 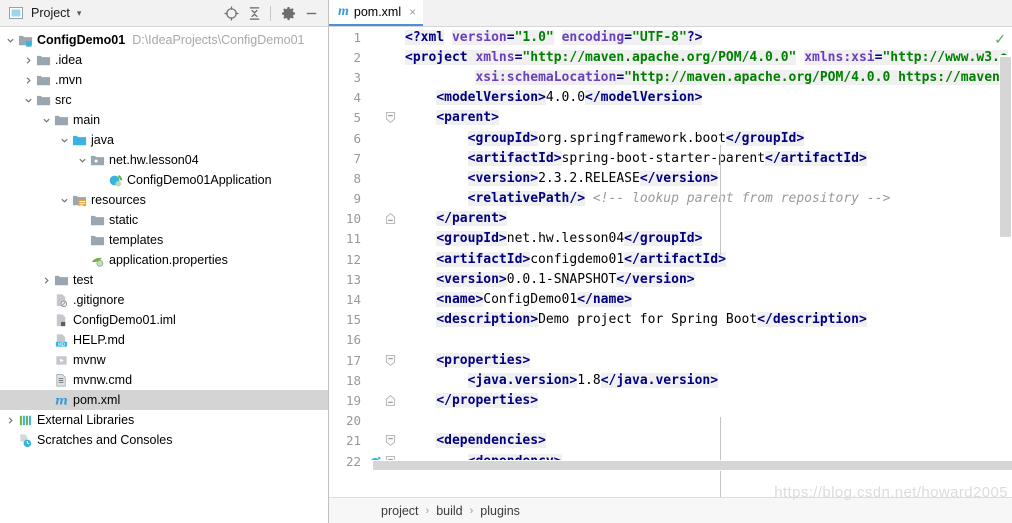 I want to click on code-line: 8 <version>2.3.2.RELEASE</version>, so click(x=670, y=178).